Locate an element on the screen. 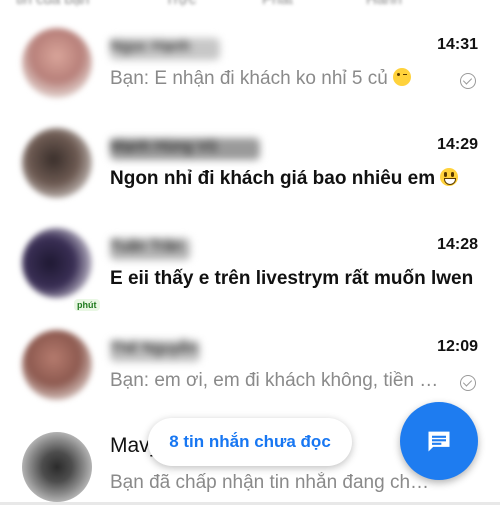  tab-discover: Phát is located at coordinates (277, 4).